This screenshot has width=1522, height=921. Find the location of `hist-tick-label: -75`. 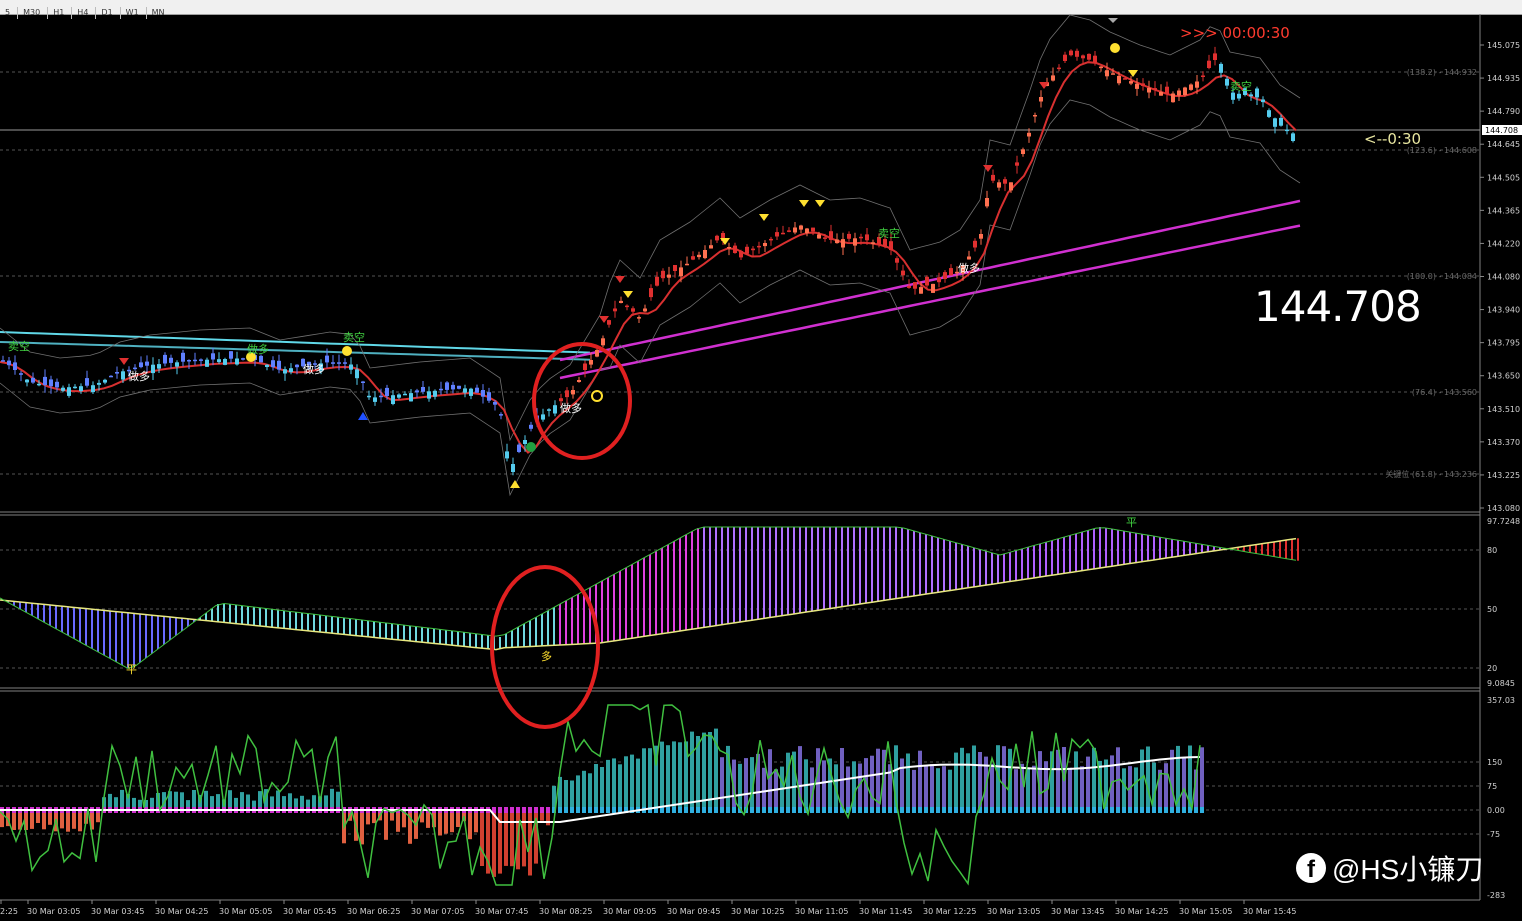

hist-tick-label: -75 is located at coordinates (1493, 834).